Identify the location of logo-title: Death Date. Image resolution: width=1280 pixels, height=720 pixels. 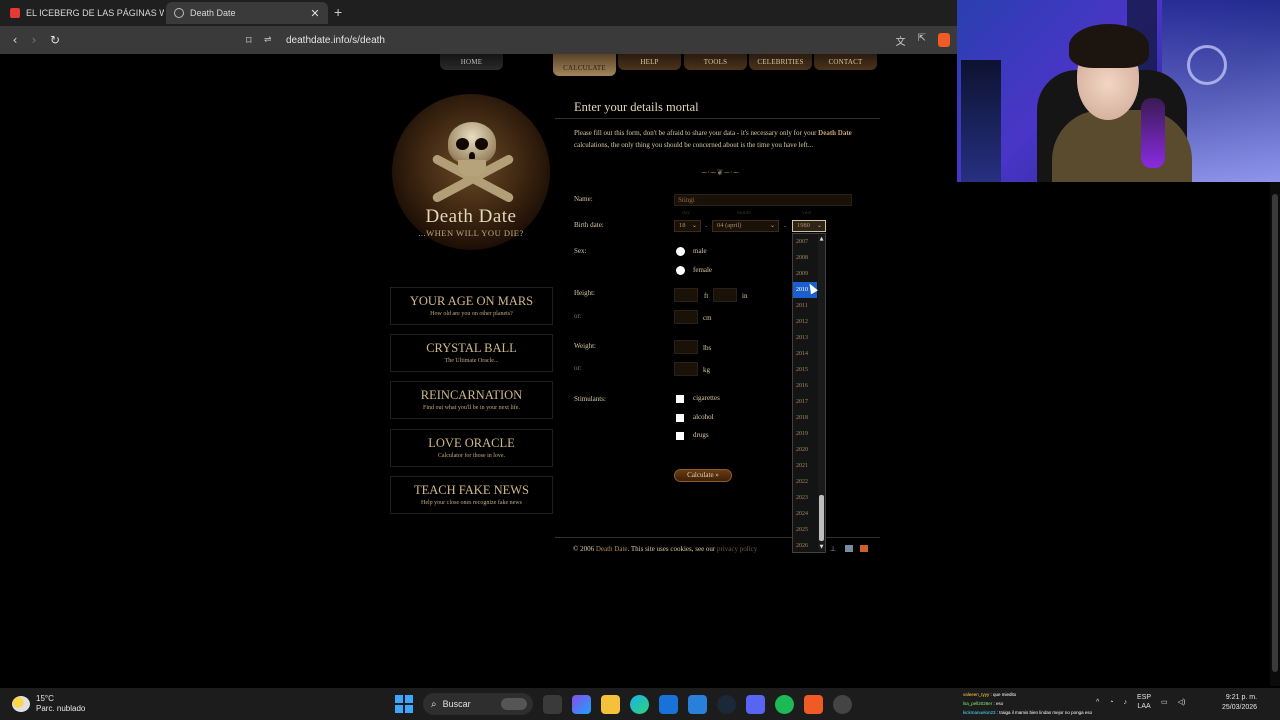
(471, 216).